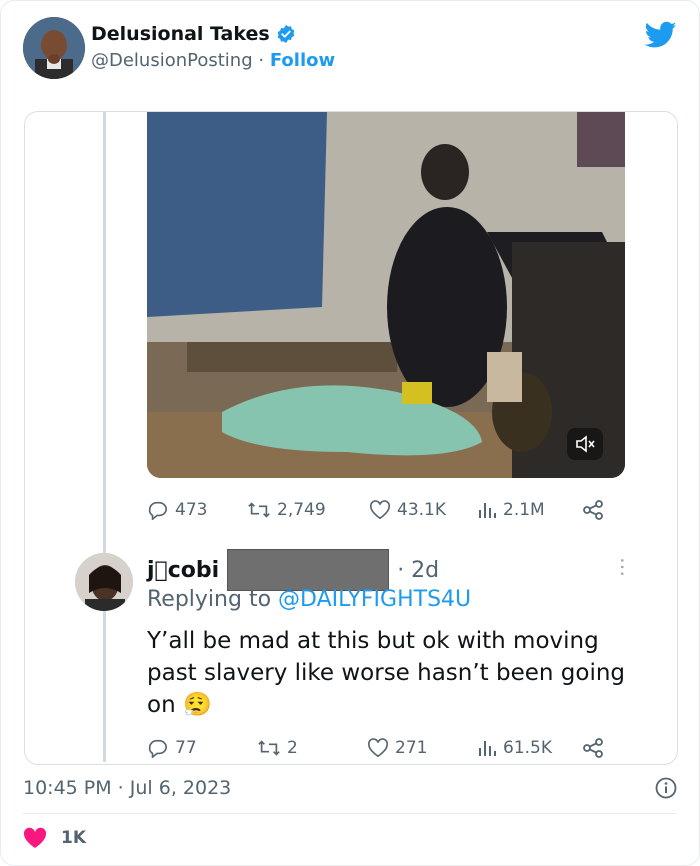 This screenshot has width=700, height=866. I want to click on divider, so click(350, 813).